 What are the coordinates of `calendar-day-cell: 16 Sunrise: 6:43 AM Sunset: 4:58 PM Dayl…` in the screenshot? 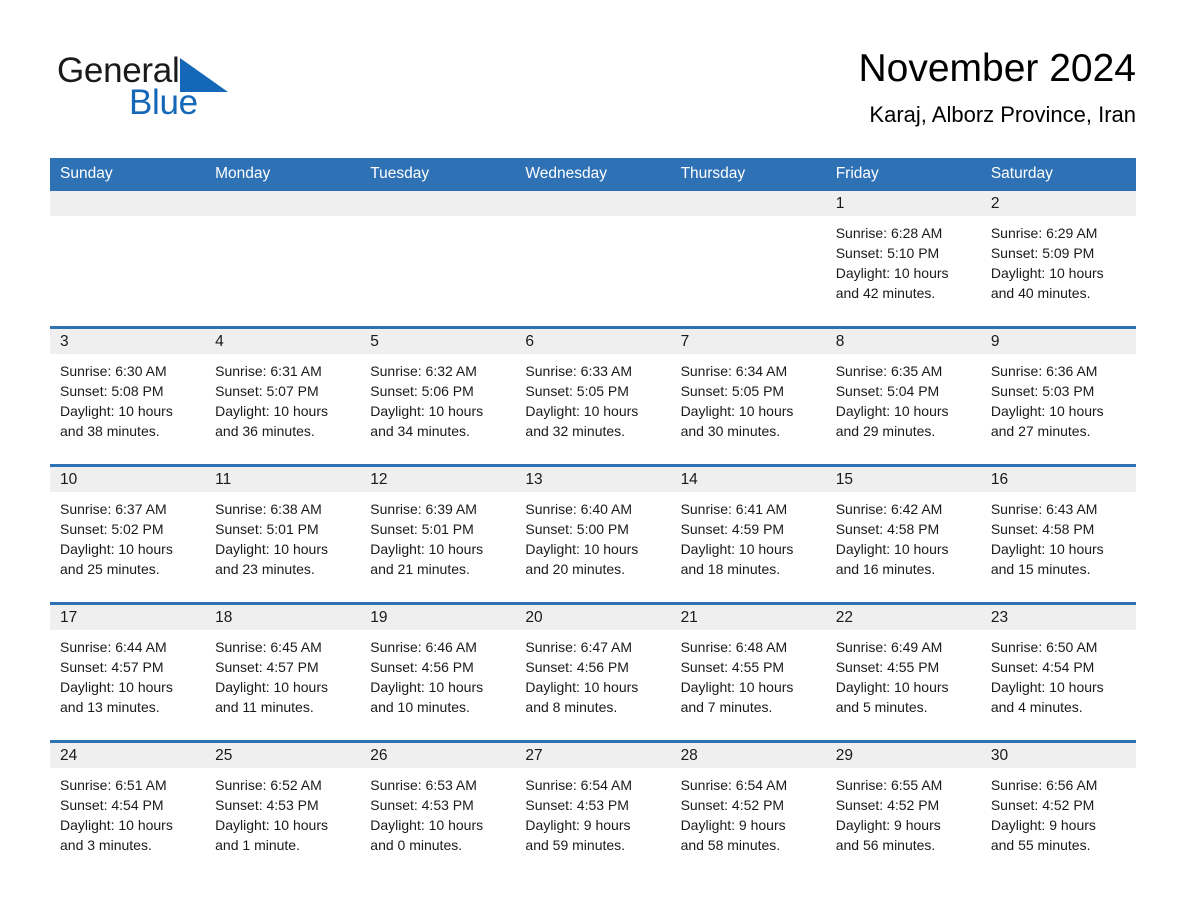 It's located at (1058, 534).